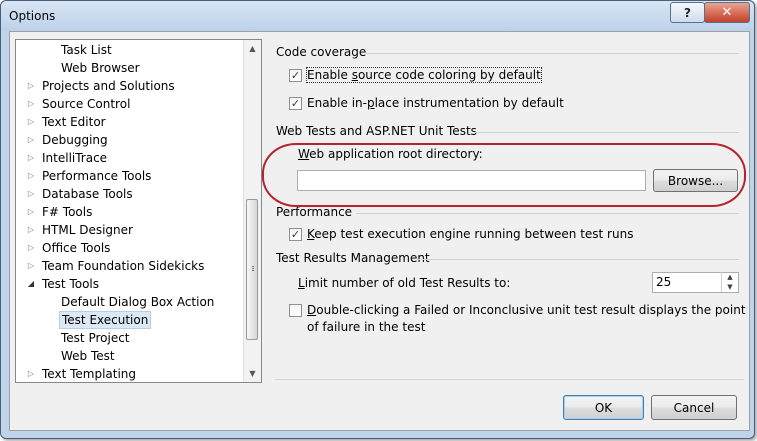  I want to click on cancel-button: Cancel, so click(694, 407).